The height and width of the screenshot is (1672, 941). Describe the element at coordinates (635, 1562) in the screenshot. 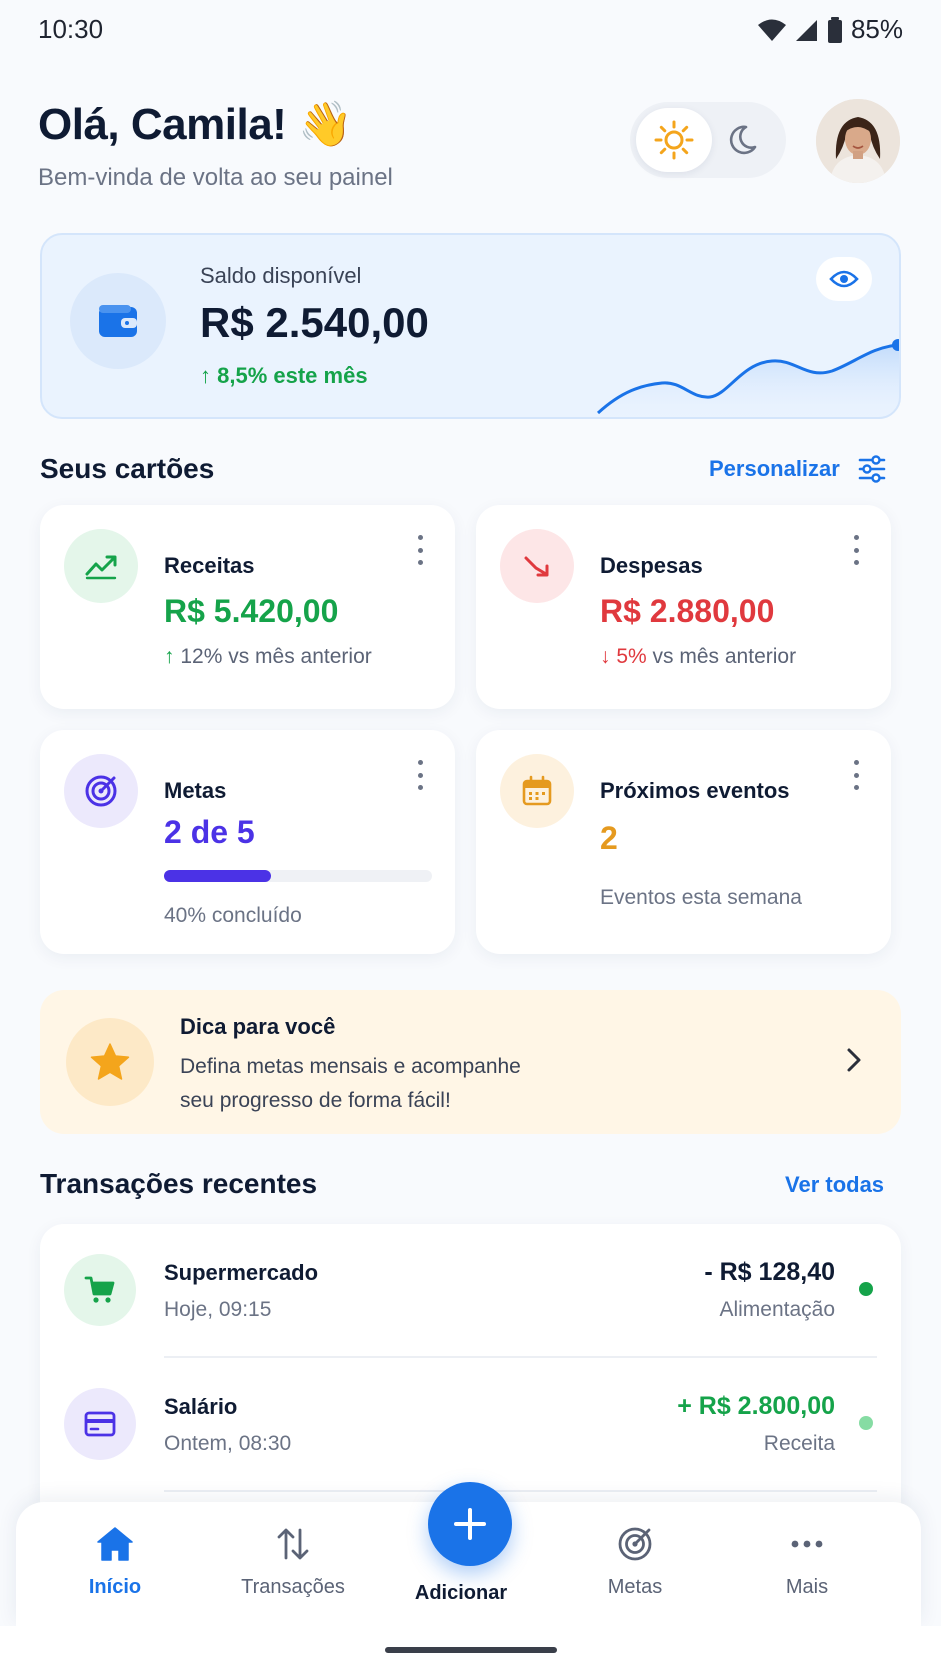

I see `nav-goals: Metas` at that location.